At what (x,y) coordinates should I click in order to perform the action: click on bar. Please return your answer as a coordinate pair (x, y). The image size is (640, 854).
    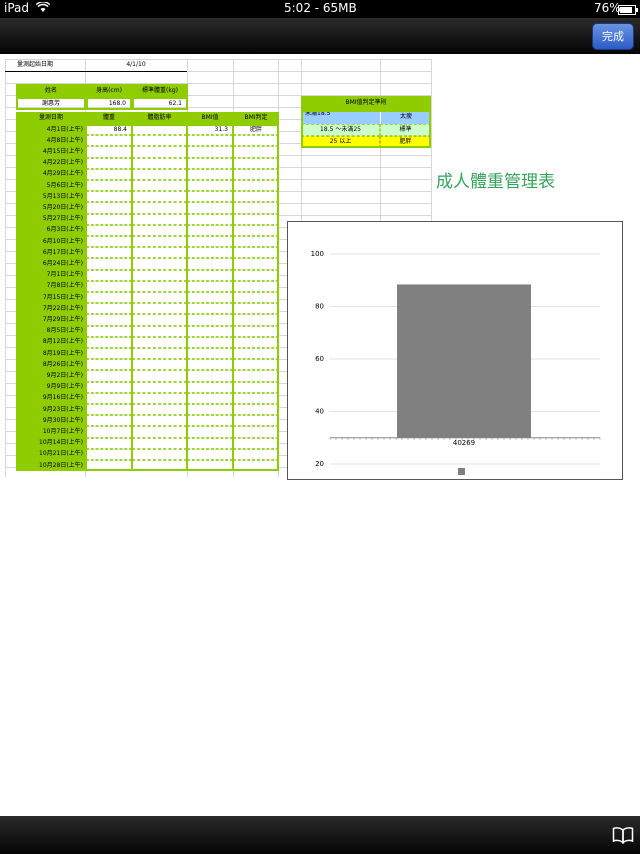
    Looking at the image, I should click on (464, 361).